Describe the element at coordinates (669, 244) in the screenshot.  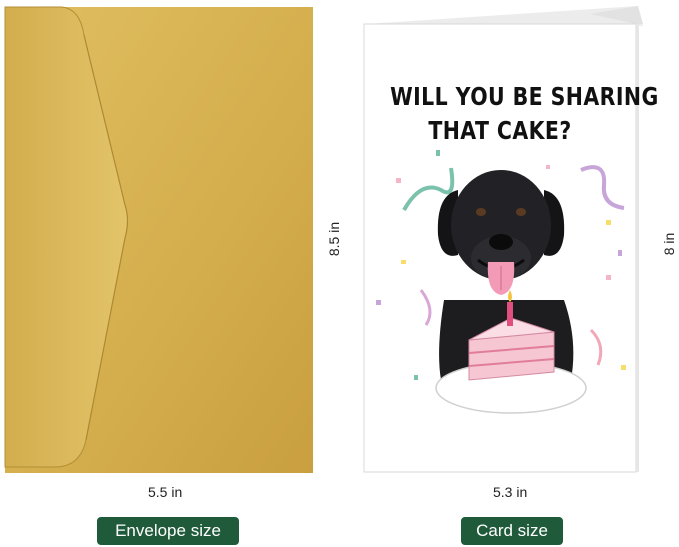
I see `card-height-label: 8 in` at that location.